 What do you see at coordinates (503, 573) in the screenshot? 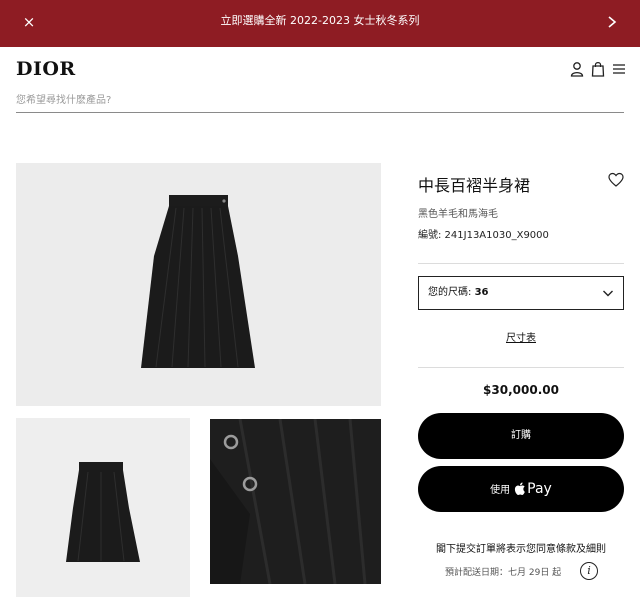
I see `delivery-estimate: 預計配送日期：七月 29日 起` at bounding box center [503, 573].